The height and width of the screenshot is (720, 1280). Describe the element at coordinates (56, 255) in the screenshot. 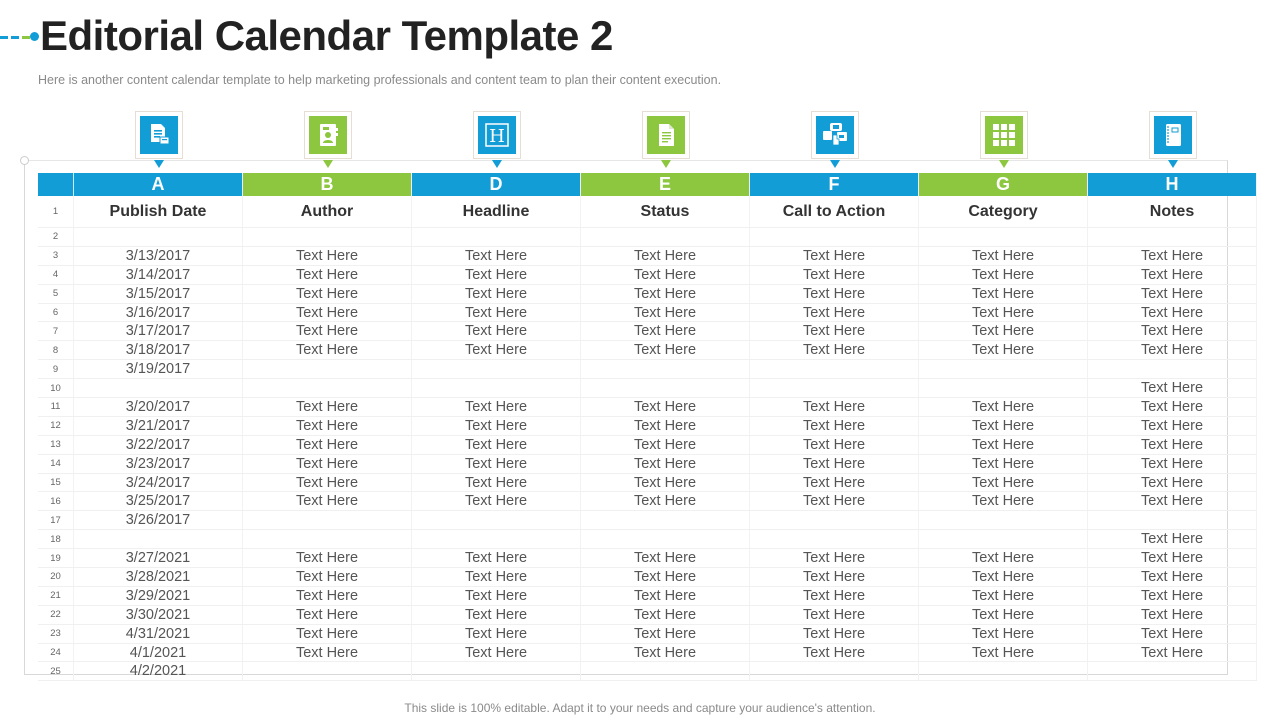

I see `row-number: 3` at that location.